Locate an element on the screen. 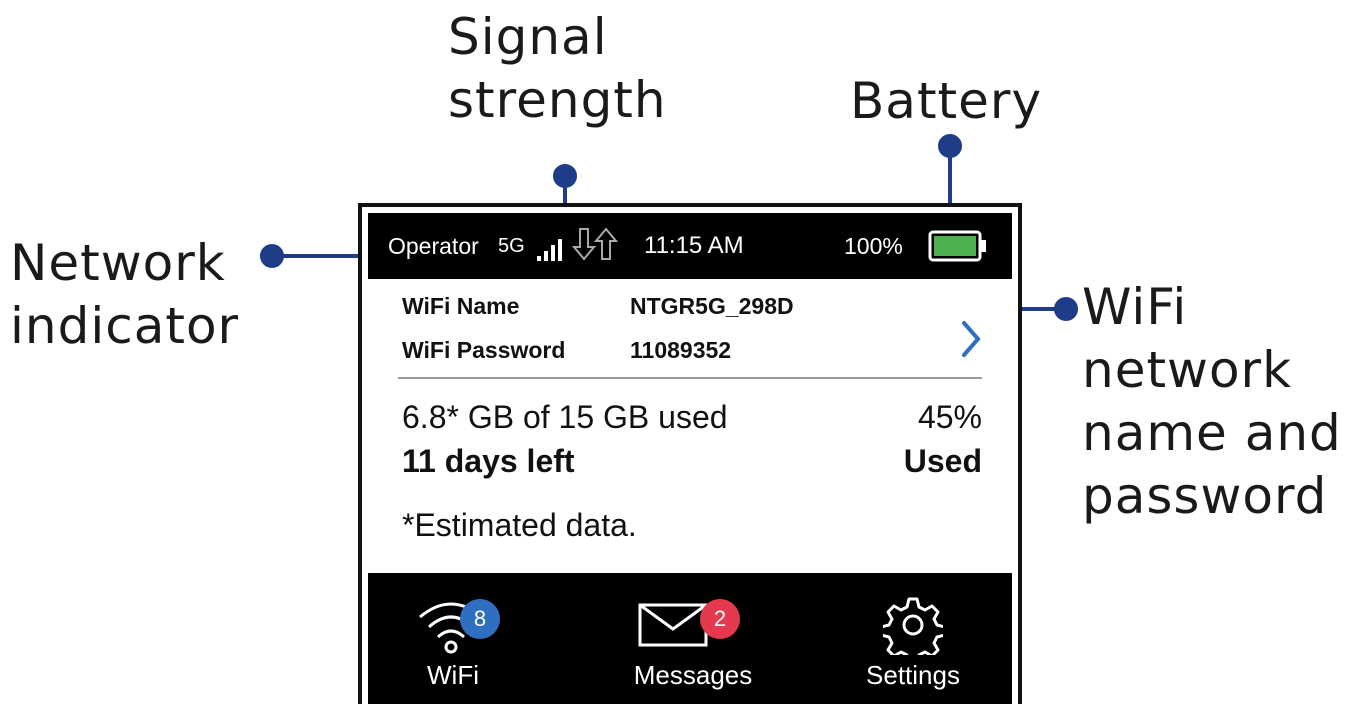 Image resolution: width=1362 pixels, height=704 pixels. chevron-right-icon is located at coordinates (971, 339).